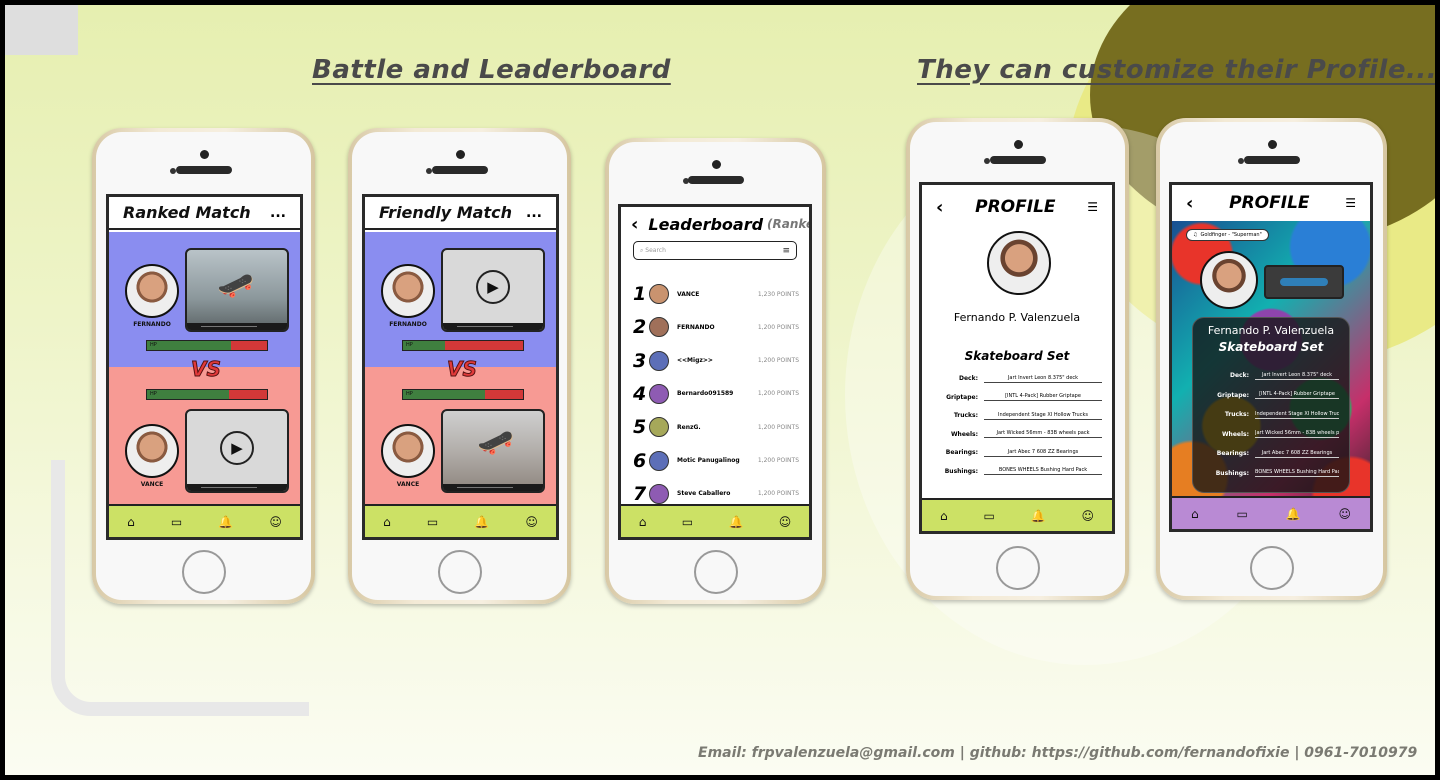  I want to click on player2-panel: HP 🛹 VANCE, so click(460, 437).